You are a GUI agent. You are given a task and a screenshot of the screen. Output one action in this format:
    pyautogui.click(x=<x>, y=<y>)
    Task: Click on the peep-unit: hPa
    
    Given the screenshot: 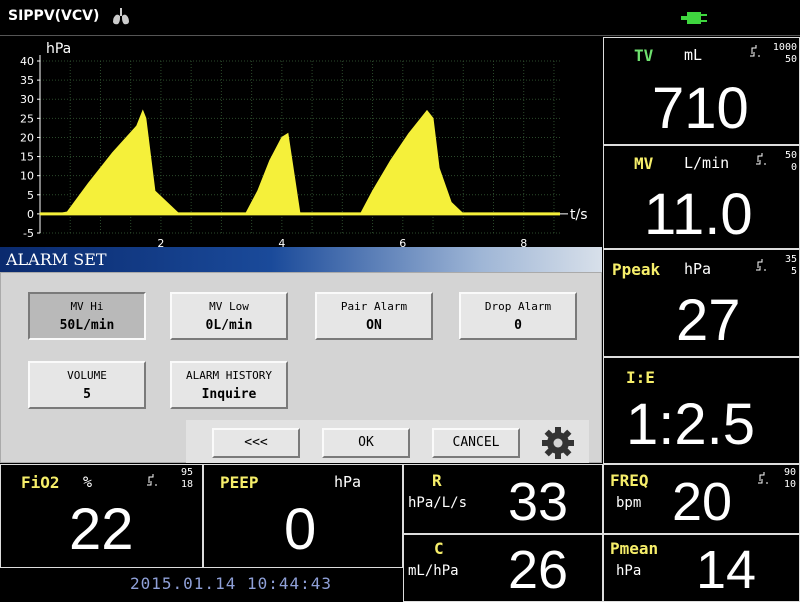 What is the action you would take?
    pyautogui.click(x=348, y=482)
    